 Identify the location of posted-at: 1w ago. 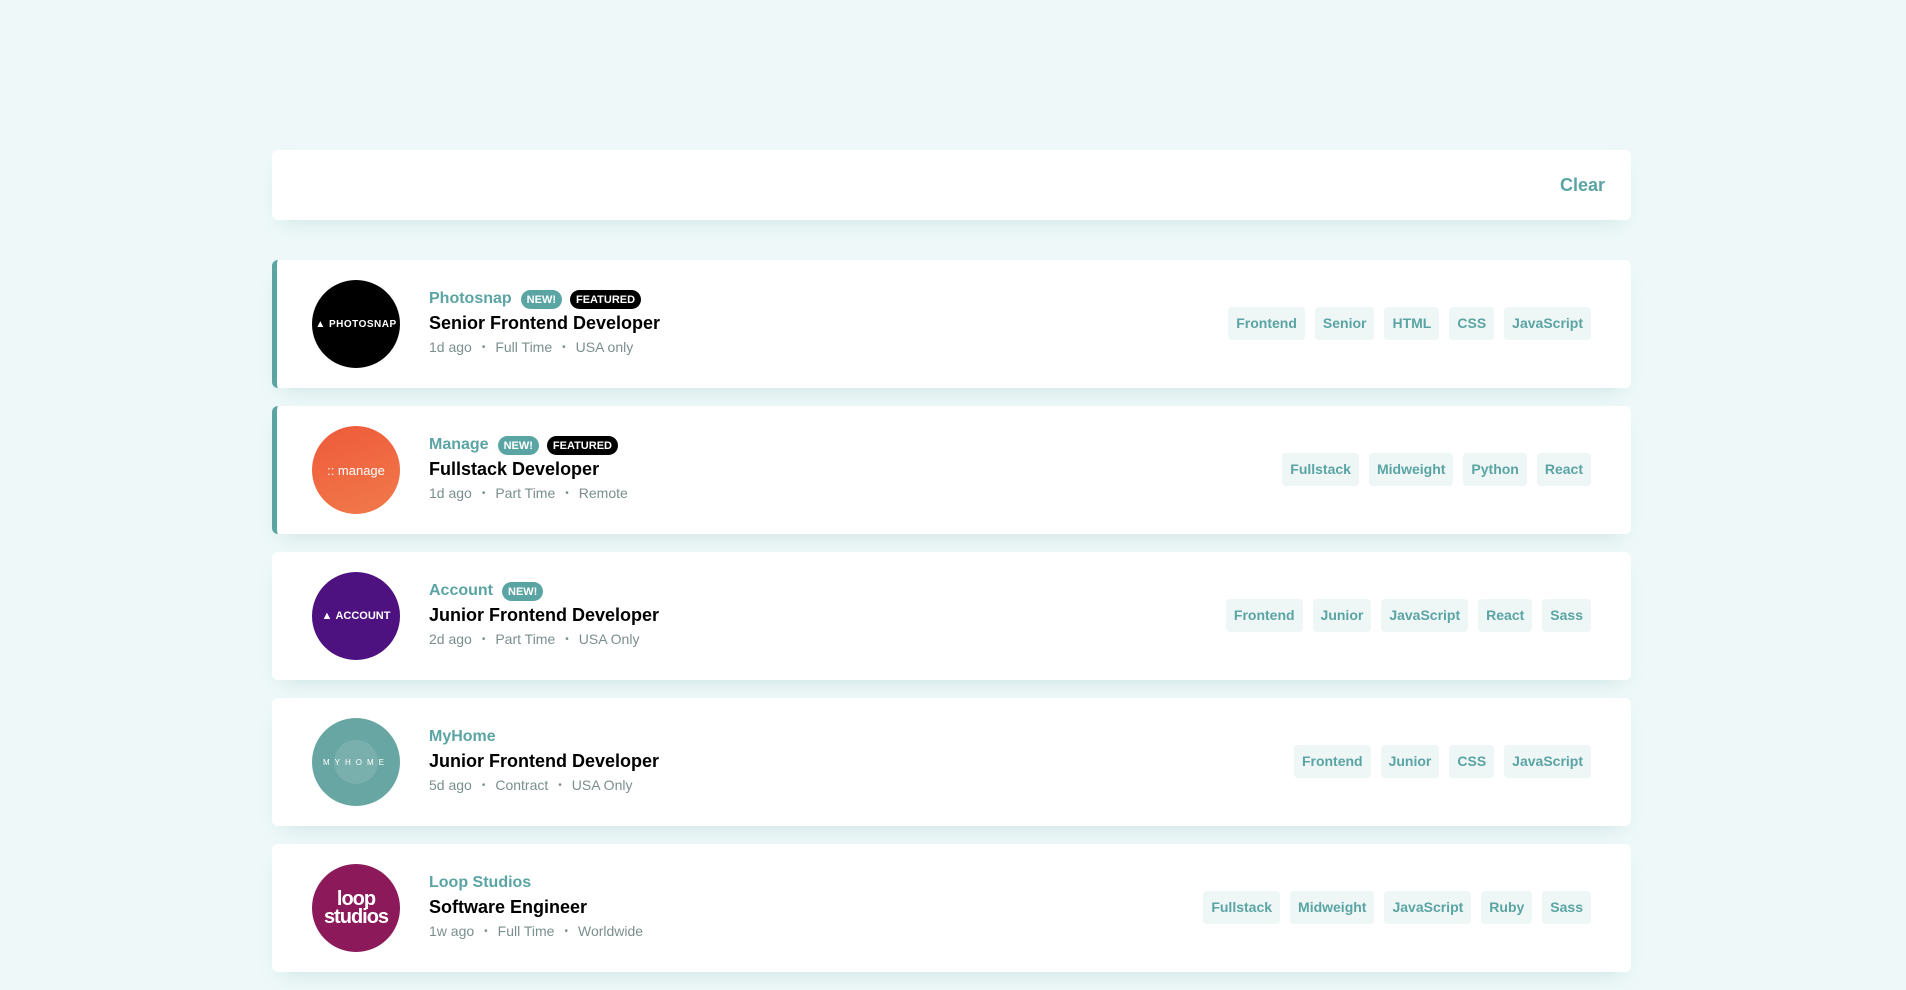
(452, 931).